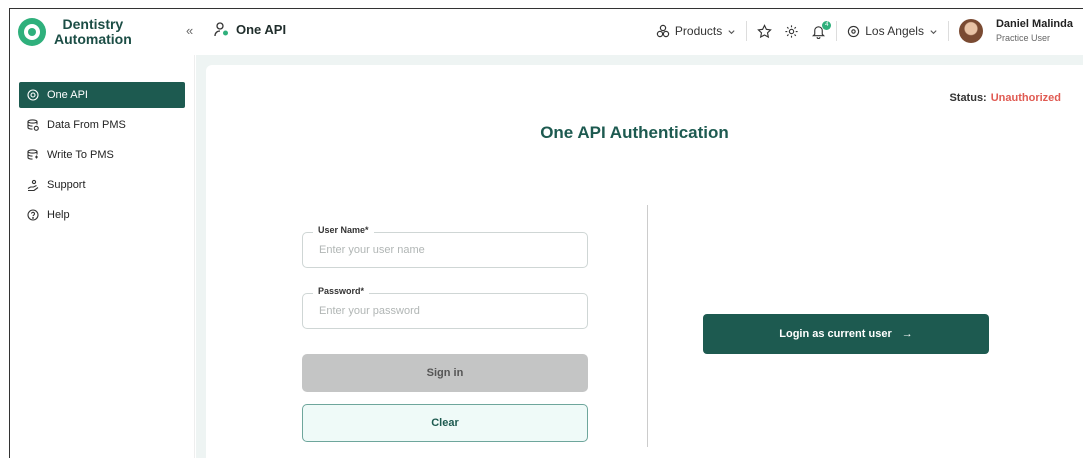  Describe the element at coordinates (221, 29) in the screenshot. I see `user-key-icon` at that location.